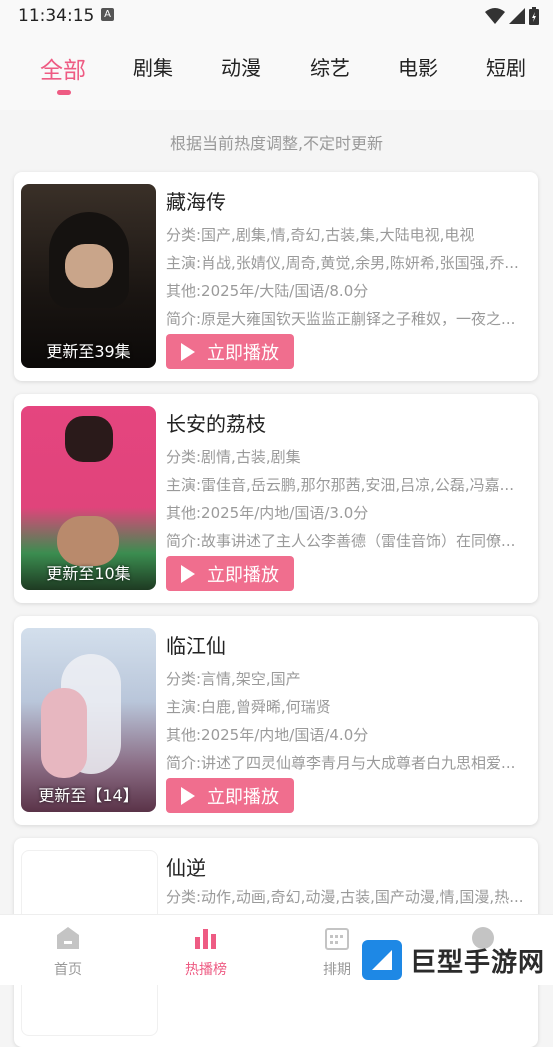  I want to click on drama-other-info: 其他:2025年/大陆/国语/8.0分, so click(267, 291).